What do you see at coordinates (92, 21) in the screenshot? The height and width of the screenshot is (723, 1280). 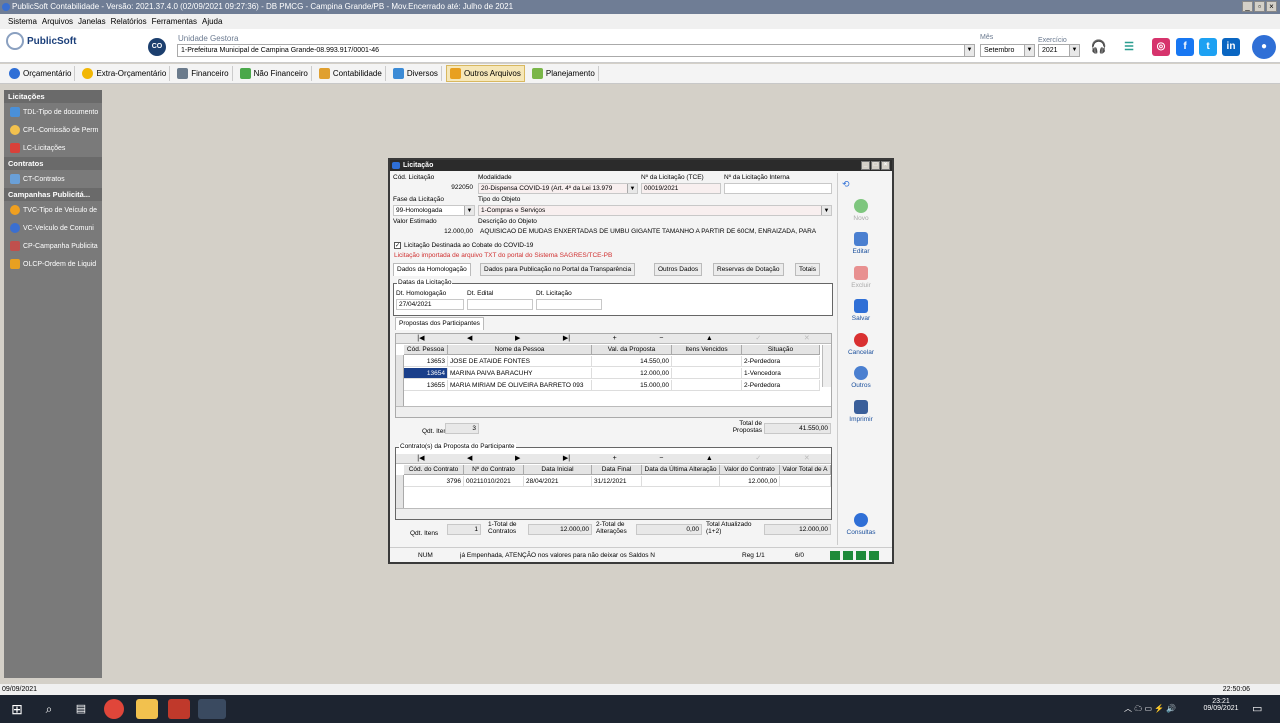 I see `menu-janelas: Janelas` at bounding box center [92, 21].